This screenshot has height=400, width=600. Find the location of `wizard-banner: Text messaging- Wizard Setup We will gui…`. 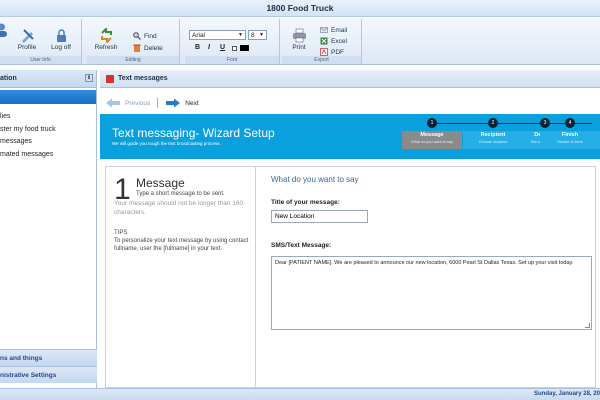

wizard-banner: Text messaging- Wizard Setup We will gui… is located at coordinates (350, 136).